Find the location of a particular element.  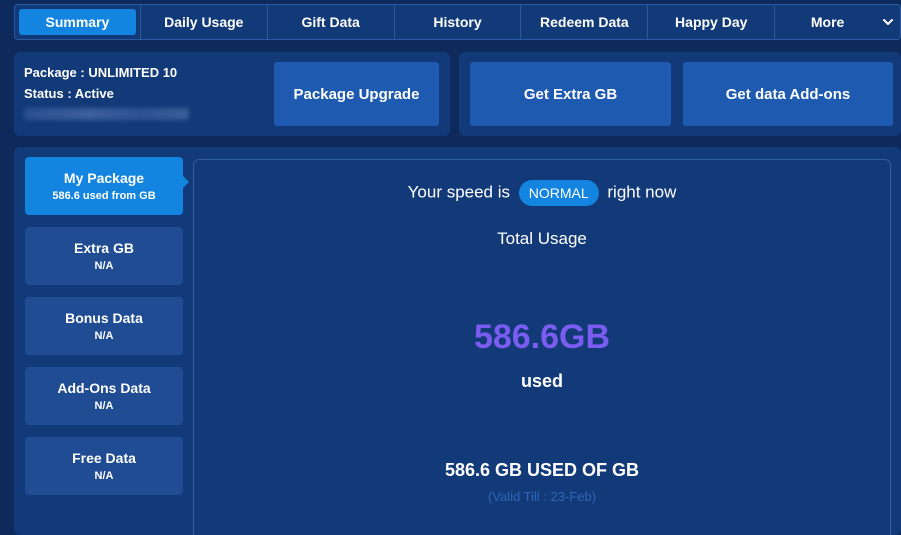

tab-summary: Summary is located at coordinates (78, 22).